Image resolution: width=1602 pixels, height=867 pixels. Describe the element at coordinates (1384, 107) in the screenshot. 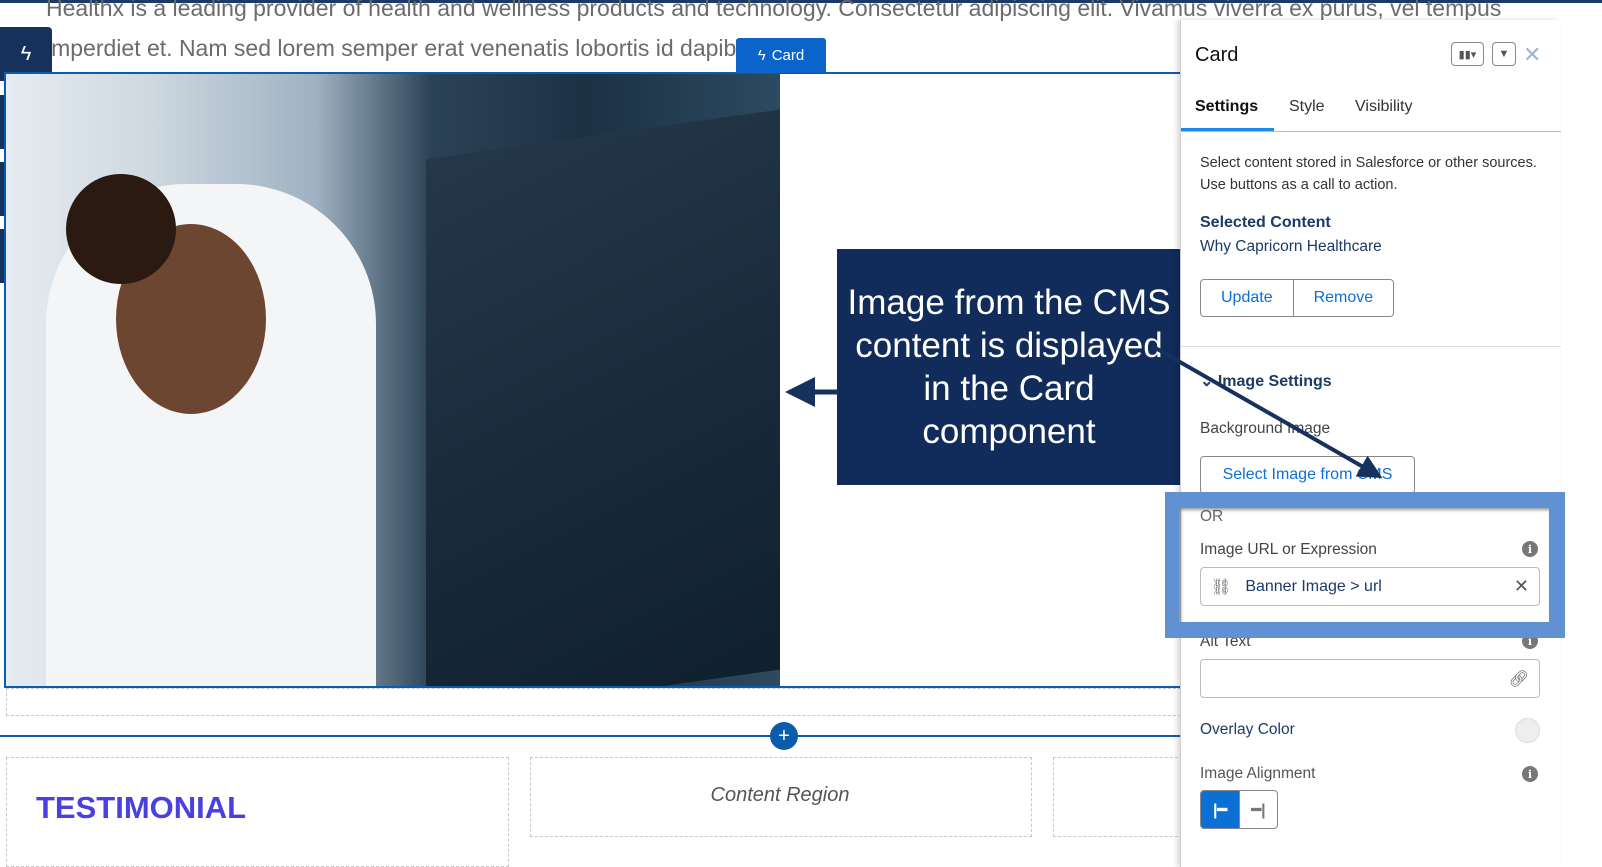

I see `tab-visibility: Visibility` at that location.